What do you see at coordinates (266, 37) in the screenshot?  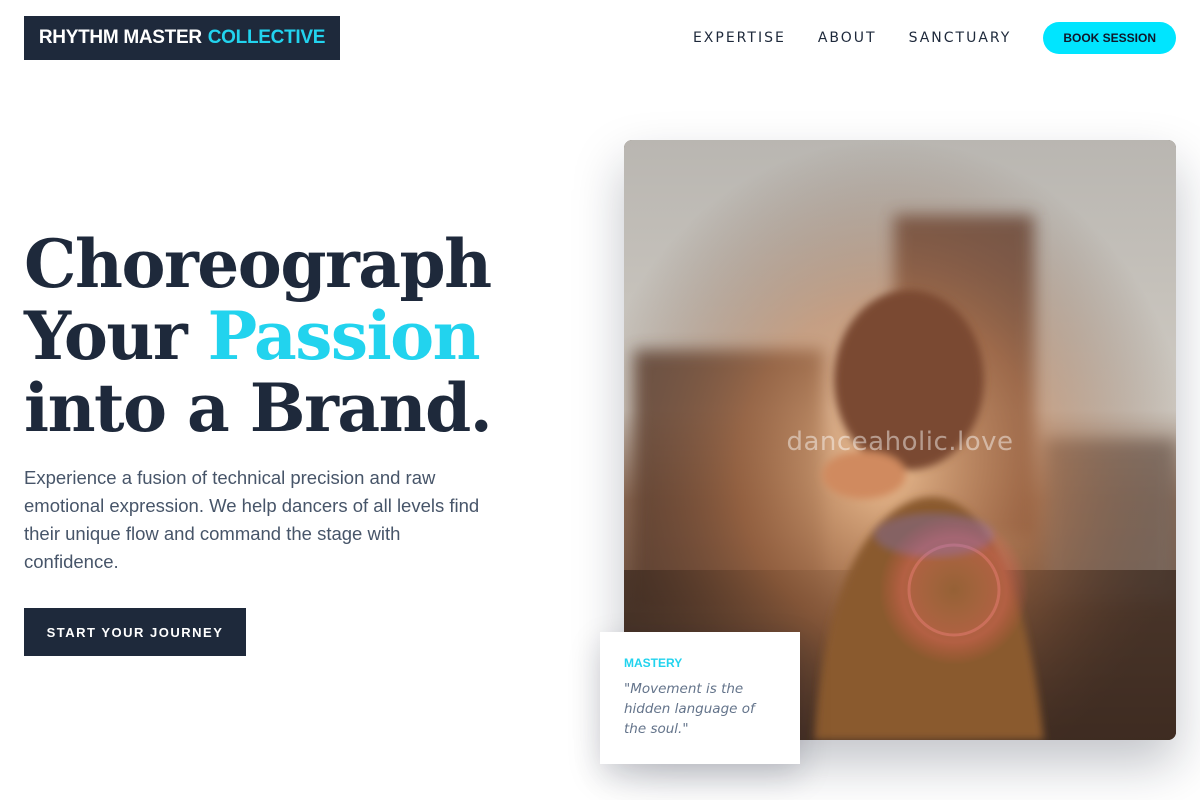 I see `brand-name-accent: COLLECTIVE` at bounding box center [266, 37].